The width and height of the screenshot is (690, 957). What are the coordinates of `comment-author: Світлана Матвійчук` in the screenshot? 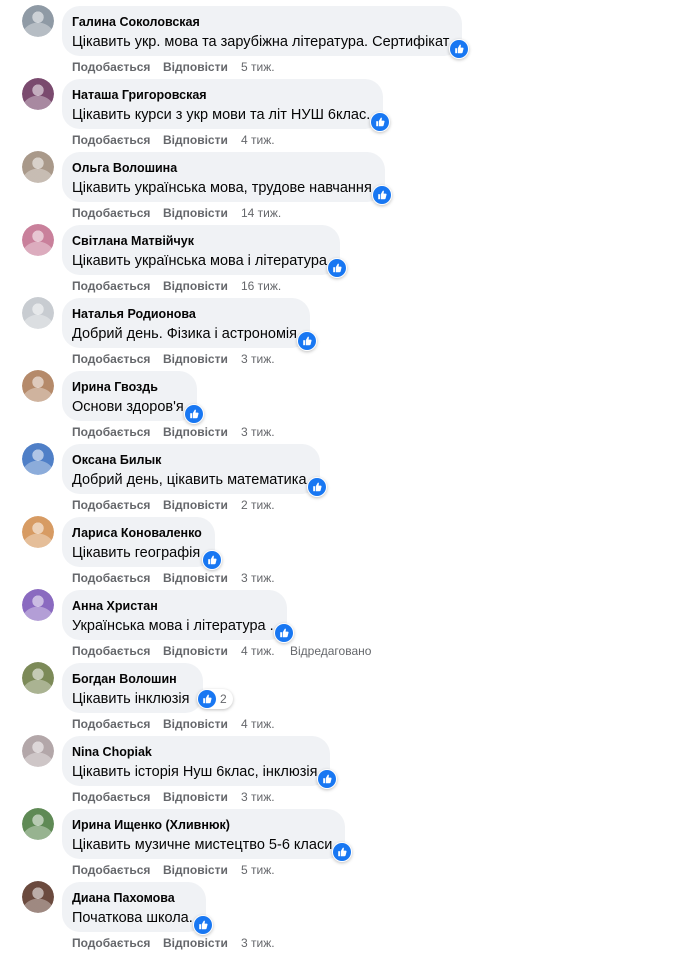 It's located at (200, 241).